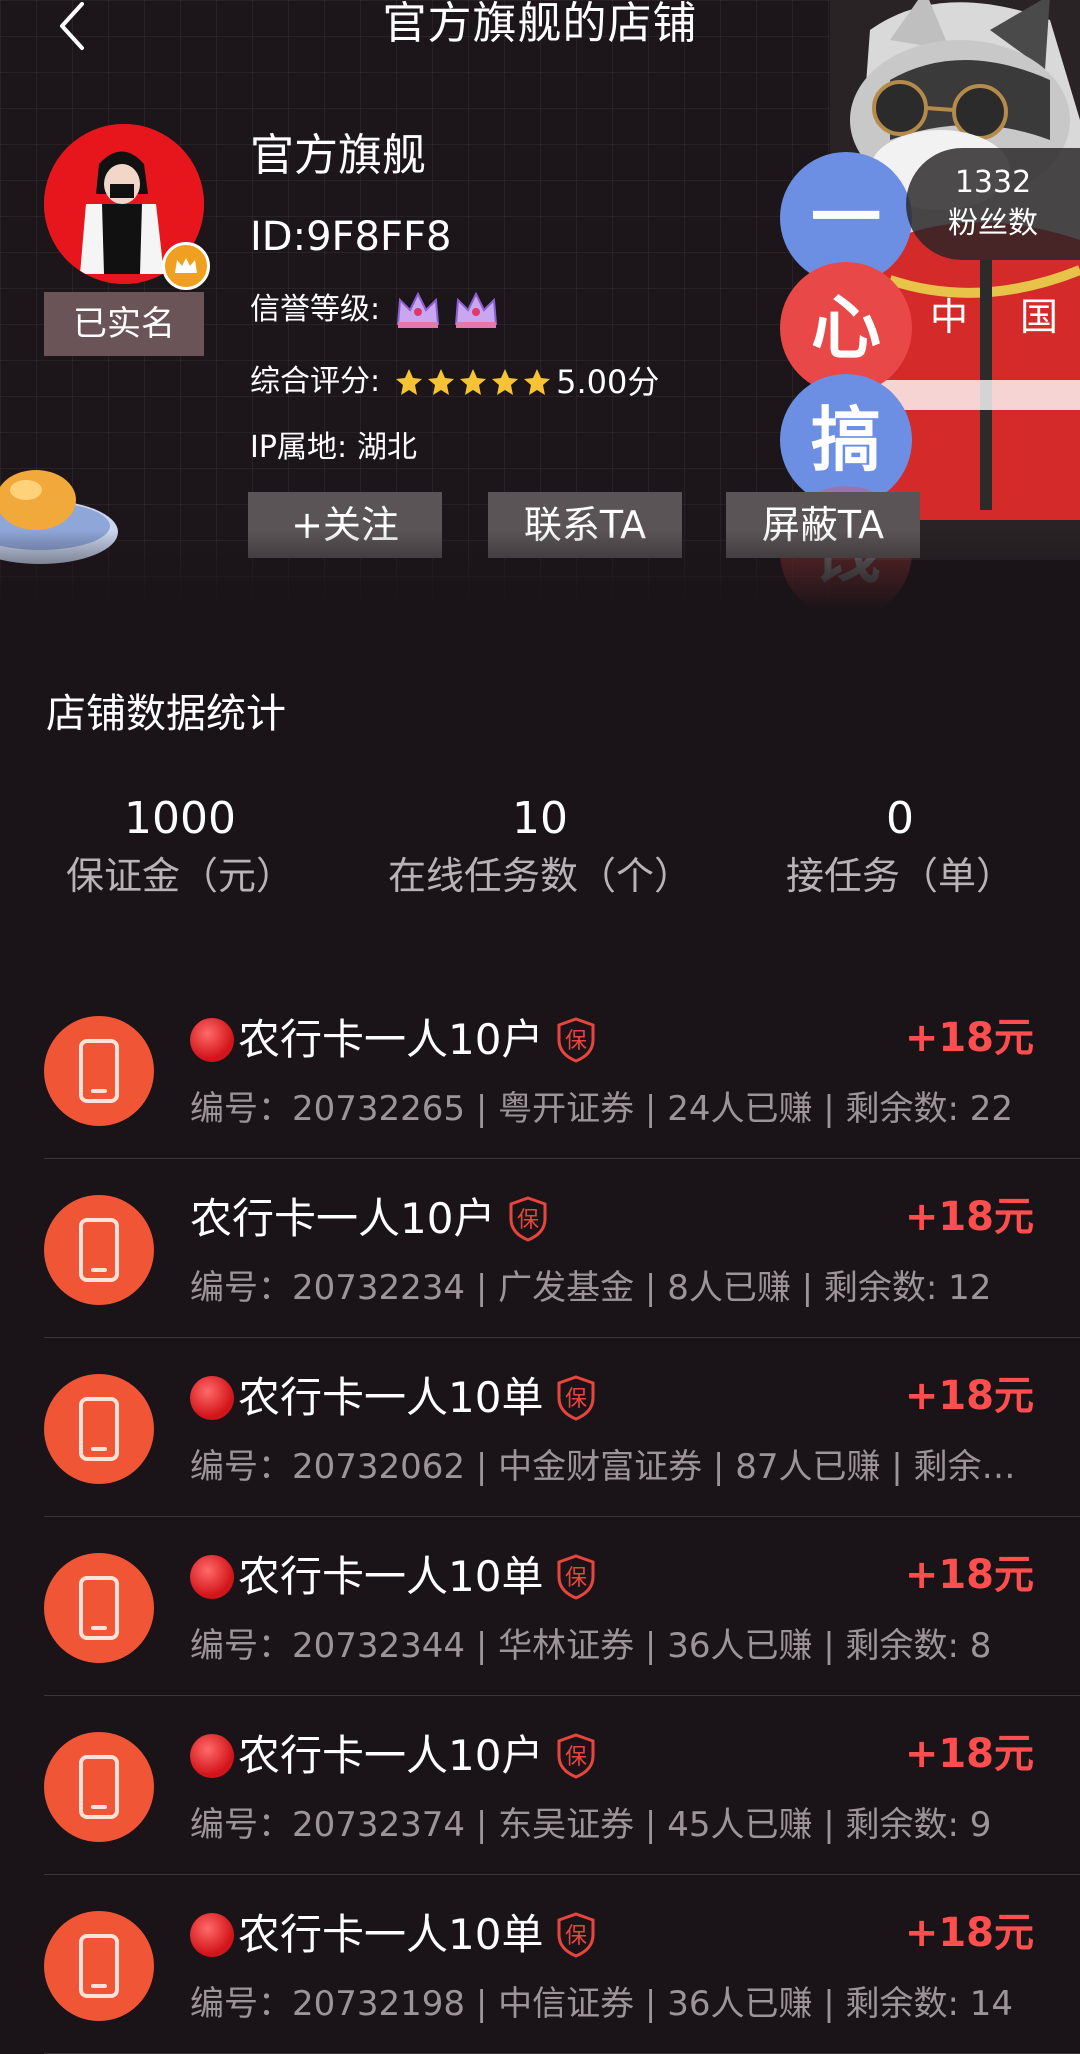  I want to click on svg-text: 中, so click(949, 317).